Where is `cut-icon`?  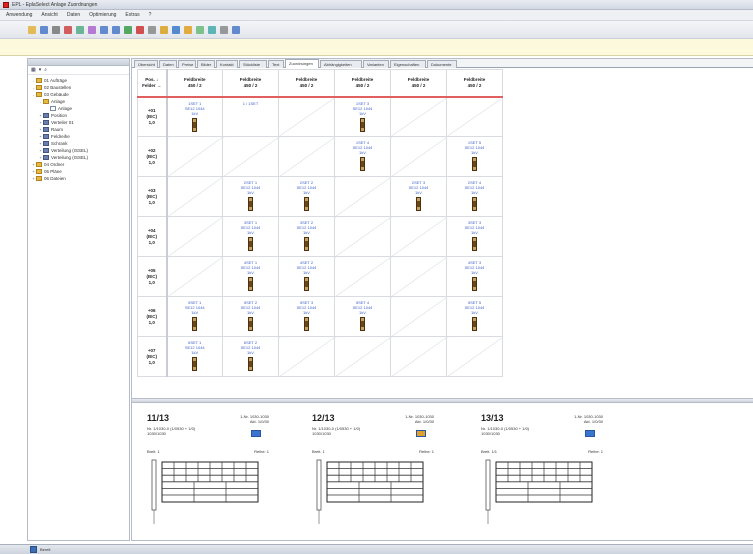 cut-icon is located at coordinates (68, 29).